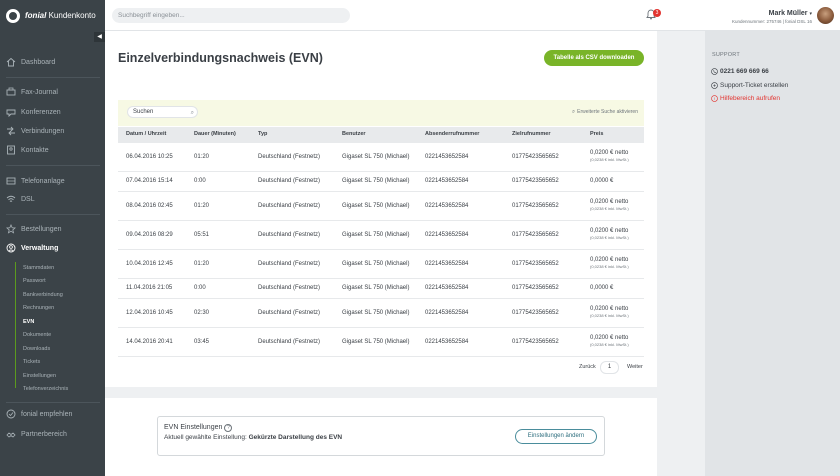 The width and height of the screenshot is (840, 476). I want to click on support-ticket-link: Support-Ticket erstellen, so click(749, 85).